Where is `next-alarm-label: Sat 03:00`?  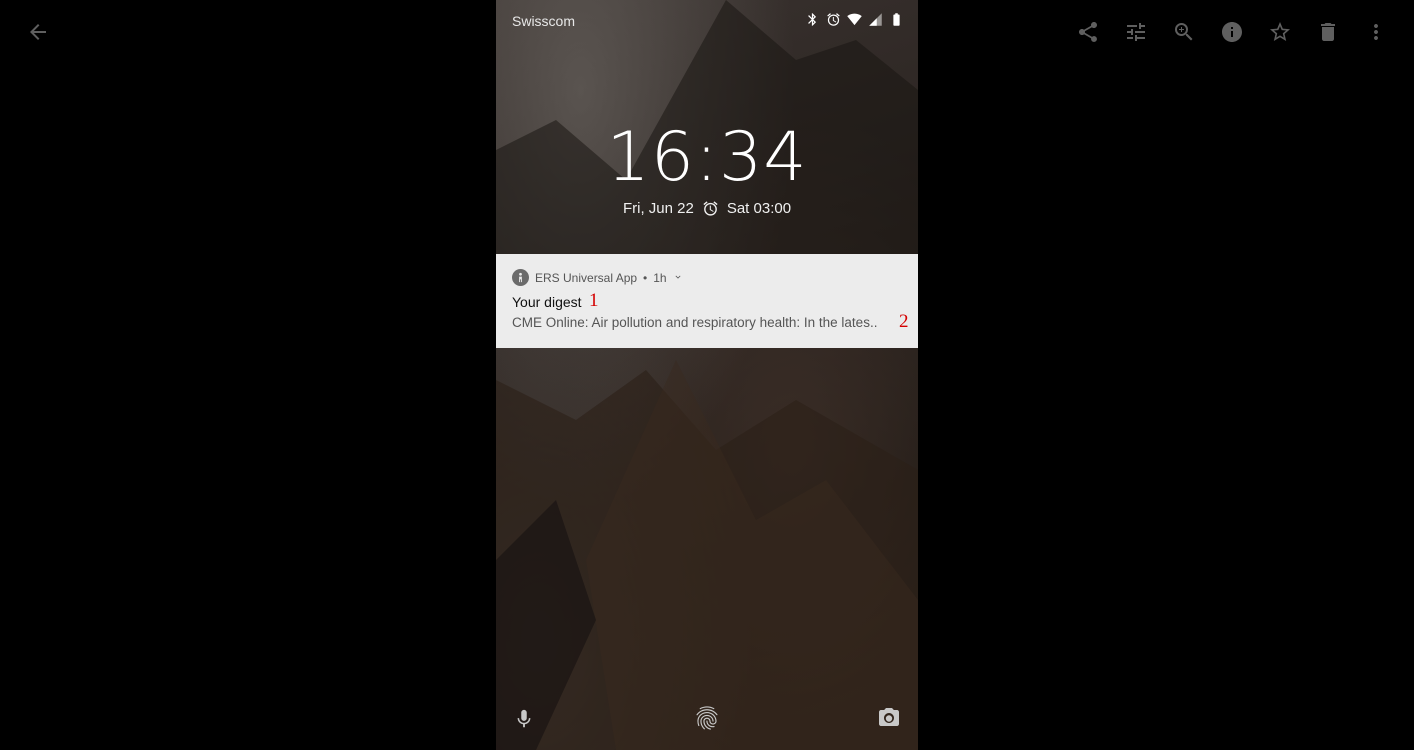
next-alarm-label: Sat 03:00 is located at coordinates (759, 208).